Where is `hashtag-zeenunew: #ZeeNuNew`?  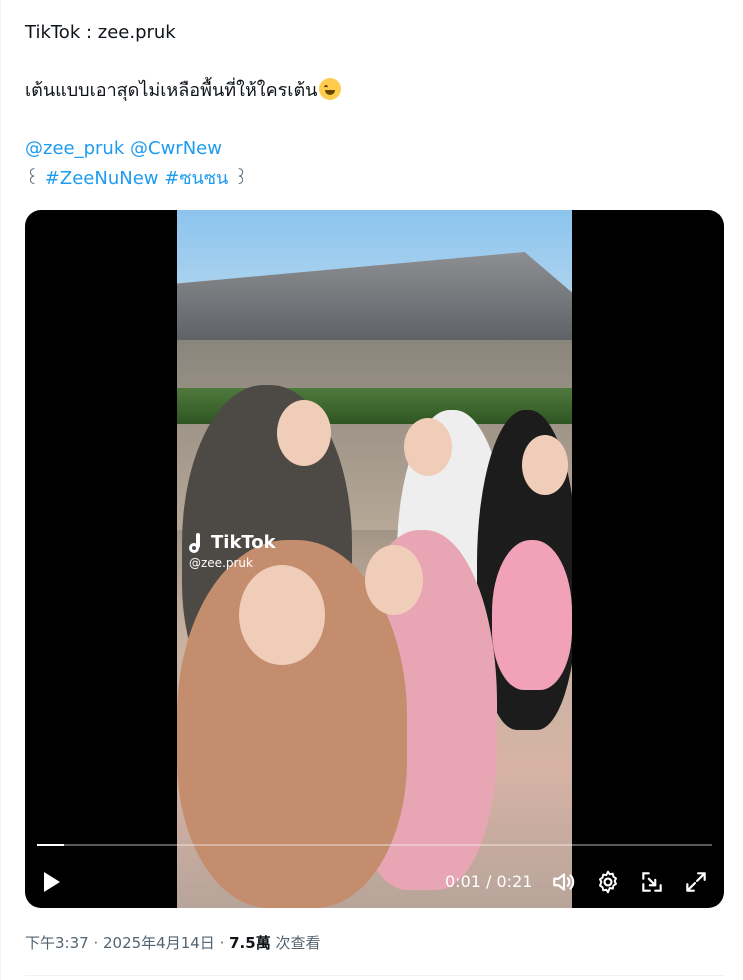 hashtag-zeenunew: #ZeeNuNew is located at coordinates (102, 178).